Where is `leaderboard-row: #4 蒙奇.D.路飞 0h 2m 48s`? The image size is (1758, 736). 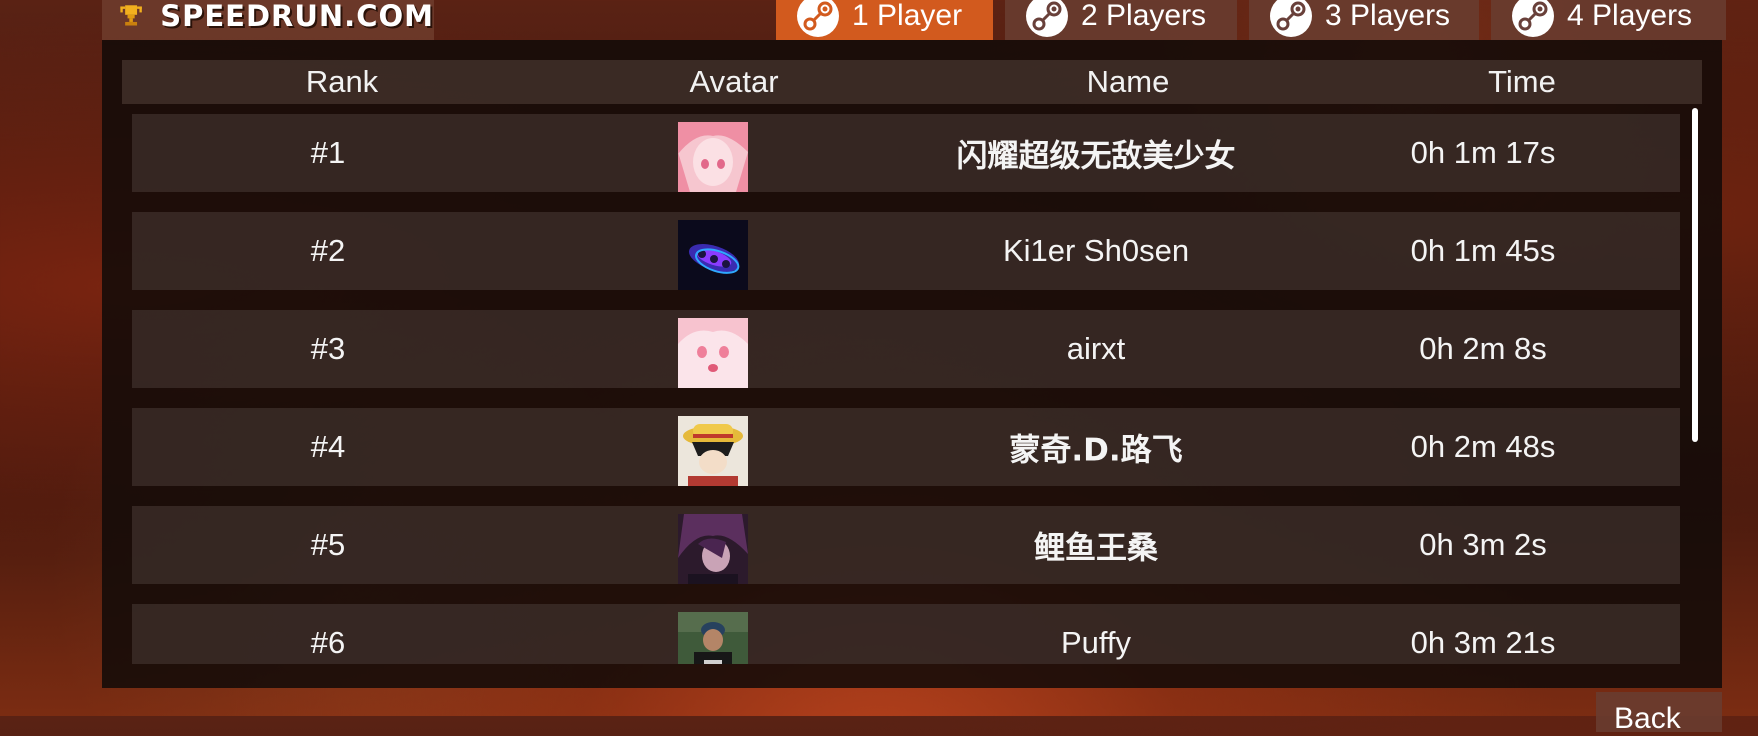 leaderboard-row: #4 蒙奇.D.路飞 0h 2m 48s is located at coordinates (906, 447).